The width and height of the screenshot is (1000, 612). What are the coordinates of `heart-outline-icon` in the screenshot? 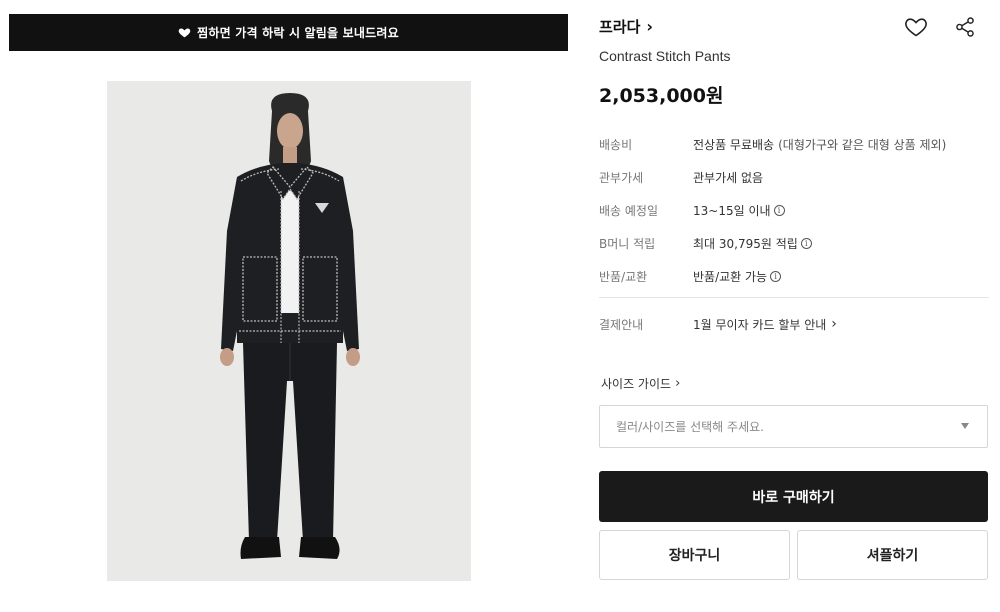 It's located at (916, 27).